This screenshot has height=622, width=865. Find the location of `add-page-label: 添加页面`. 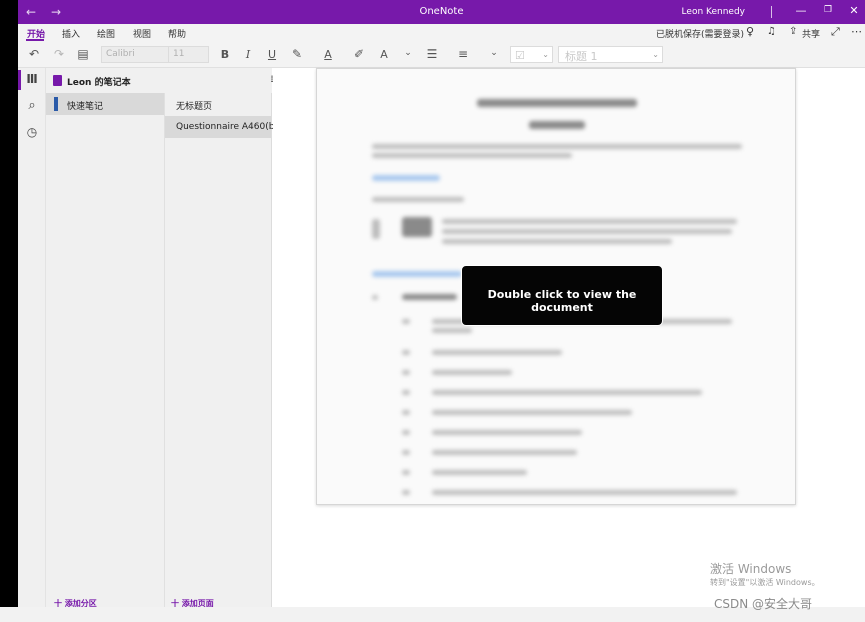

add-page-label: 添加页面 is located at coordinates (197, 603).